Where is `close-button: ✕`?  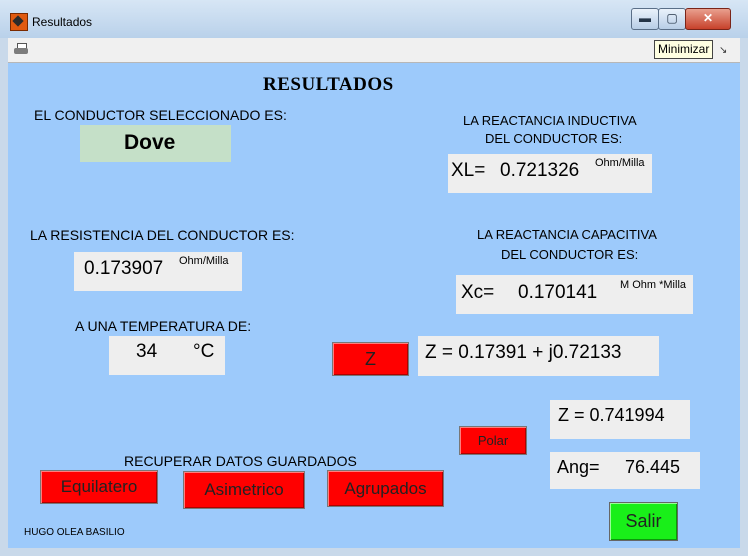 close-button: ✕ is located at coordinates (708, 19).